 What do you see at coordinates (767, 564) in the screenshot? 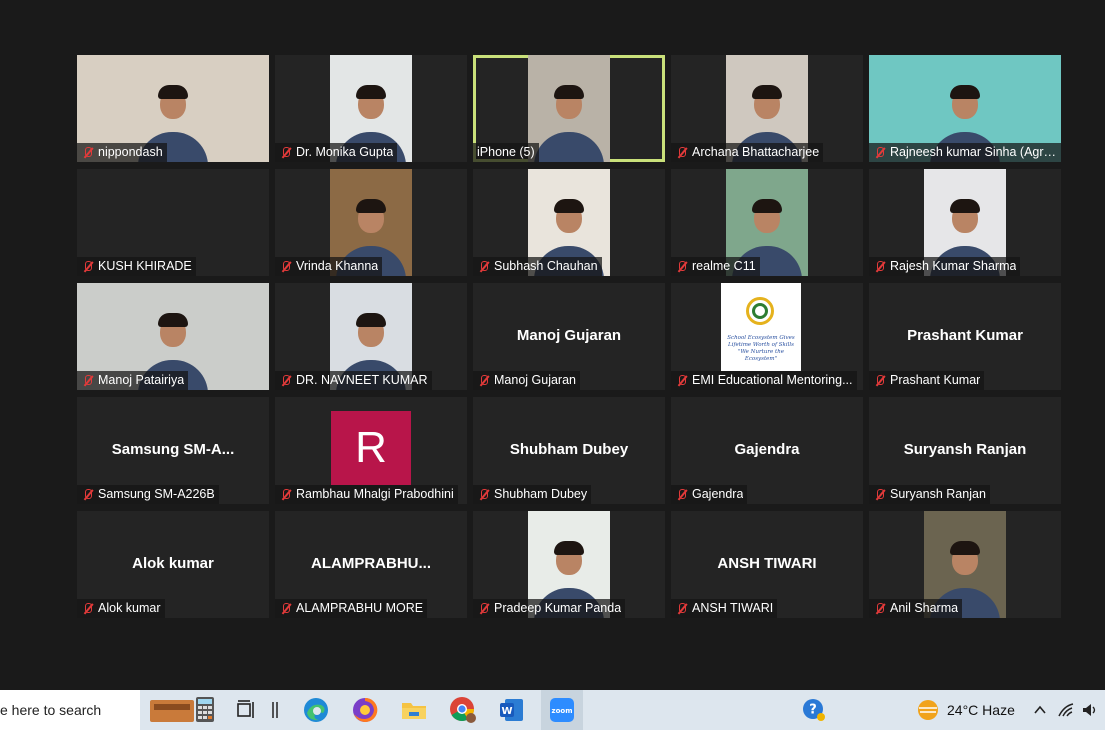
I see `participant-tile: ANSH TIWARI ANSH TIWARI` at bounding box center [767, 564].